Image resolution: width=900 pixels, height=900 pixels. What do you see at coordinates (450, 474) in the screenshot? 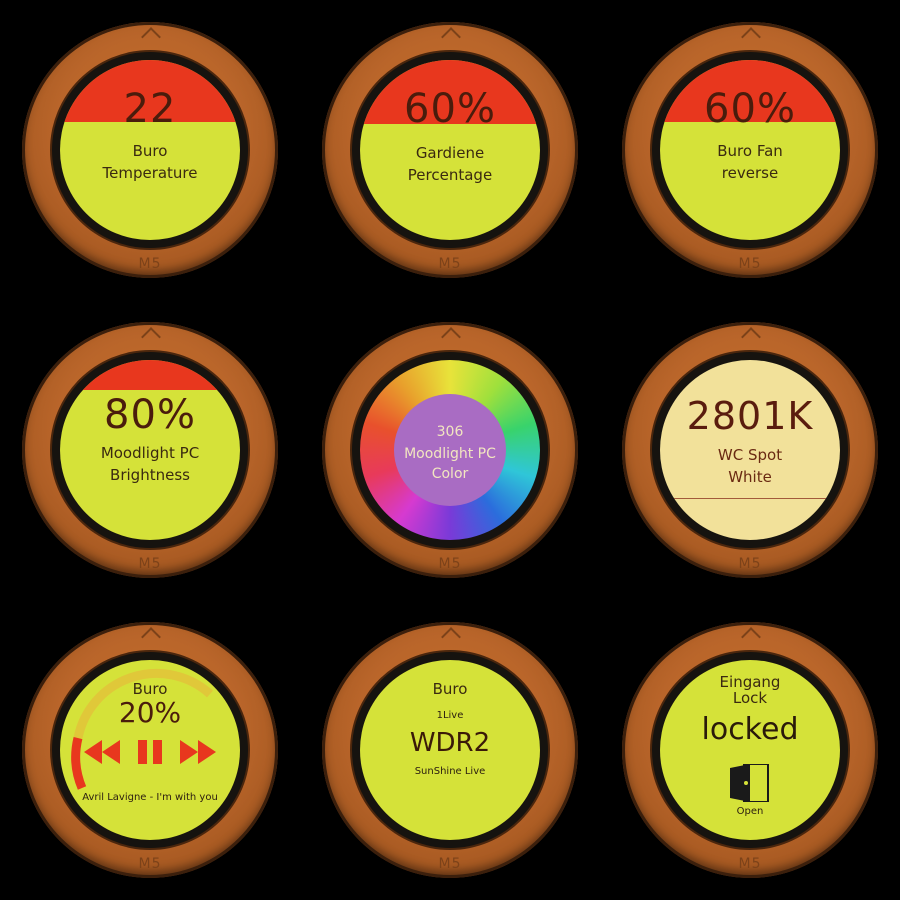
I see `label-line-2: Color` at bounding box center [450, 474].